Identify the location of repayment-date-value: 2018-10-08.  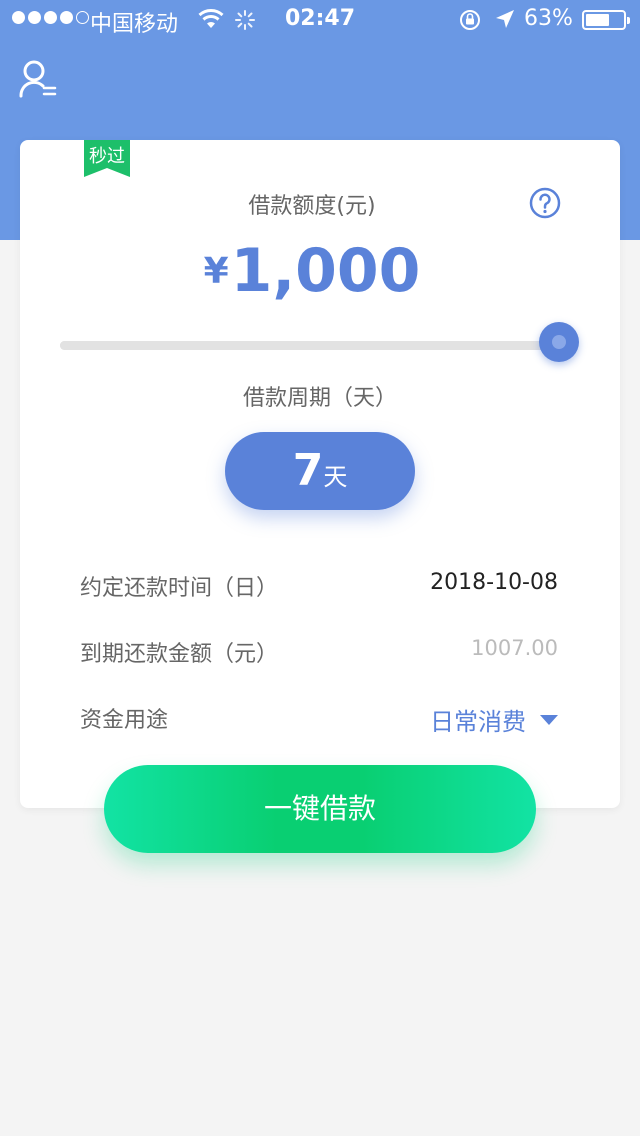
(494, 582).